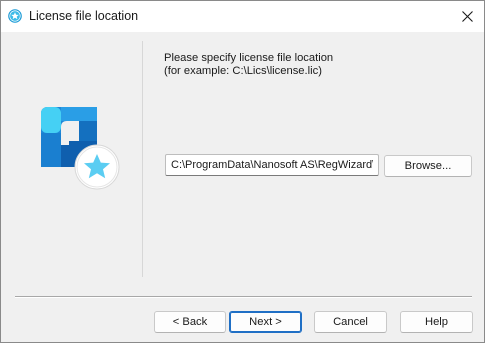 The image size is (485, 343). What do you see at coordinates (190, 322) in the screenshot?
I see `back-button: < Back` at bounding box center [190, 322].